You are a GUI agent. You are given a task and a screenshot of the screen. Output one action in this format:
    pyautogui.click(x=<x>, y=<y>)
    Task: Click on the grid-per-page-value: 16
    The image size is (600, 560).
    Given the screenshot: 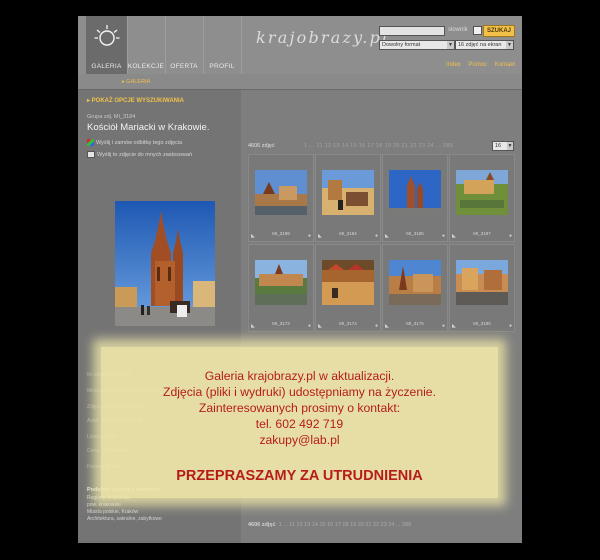 What is the action you would take?
    pyautogui.click(x=498, y=146)
    